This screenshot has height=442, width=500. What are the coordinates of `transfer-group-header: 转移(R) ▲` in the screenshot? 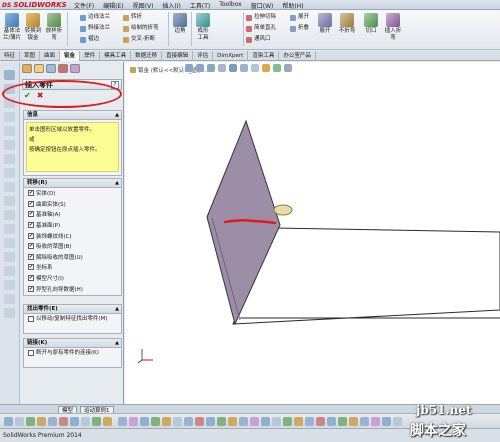 It's located at (72, 183).